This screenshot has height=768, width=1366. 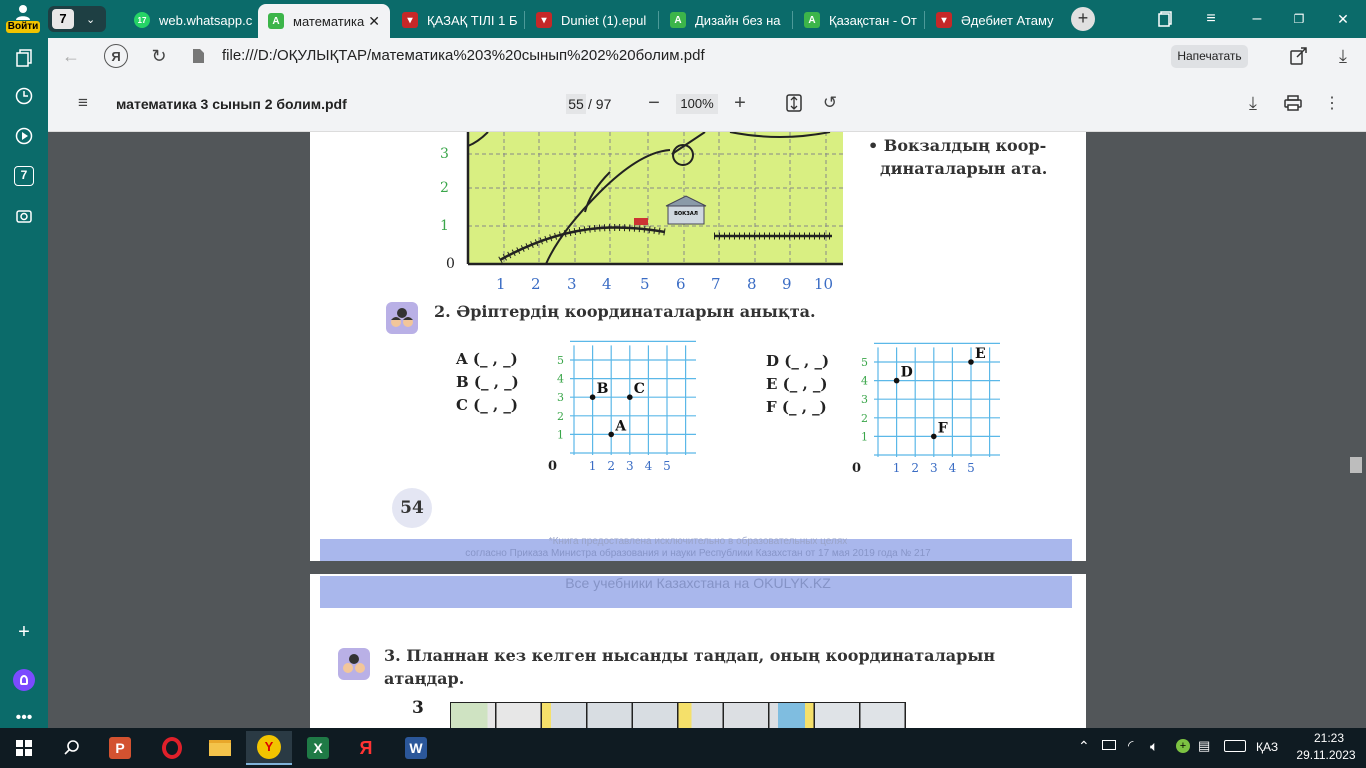 What do you see at coordinates (472, 20) in the screenshot?
I see `tab-title: ҚАЗАҚ ТІЛІ 1 Б` at bounding box center [472, 20].